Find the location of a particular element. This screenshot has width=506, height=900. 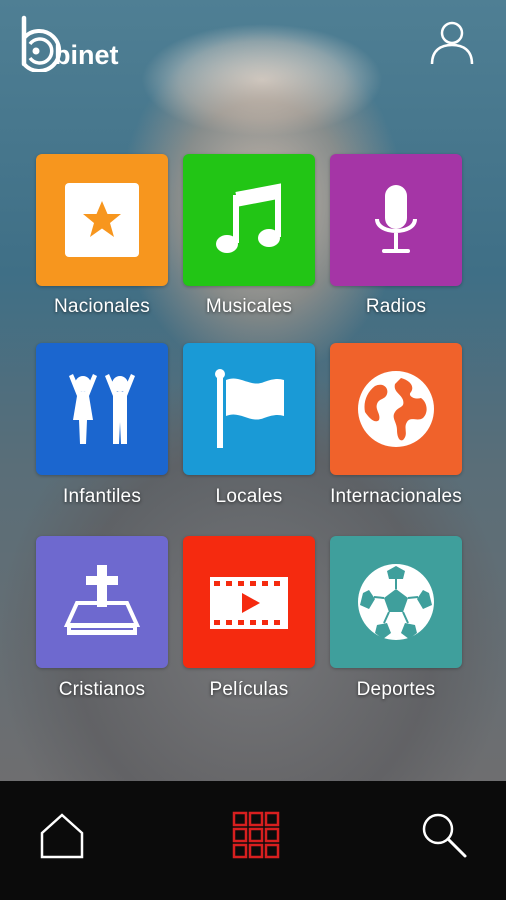

category-label-cristianos: Cristianos is located at coordinates (102, 689).